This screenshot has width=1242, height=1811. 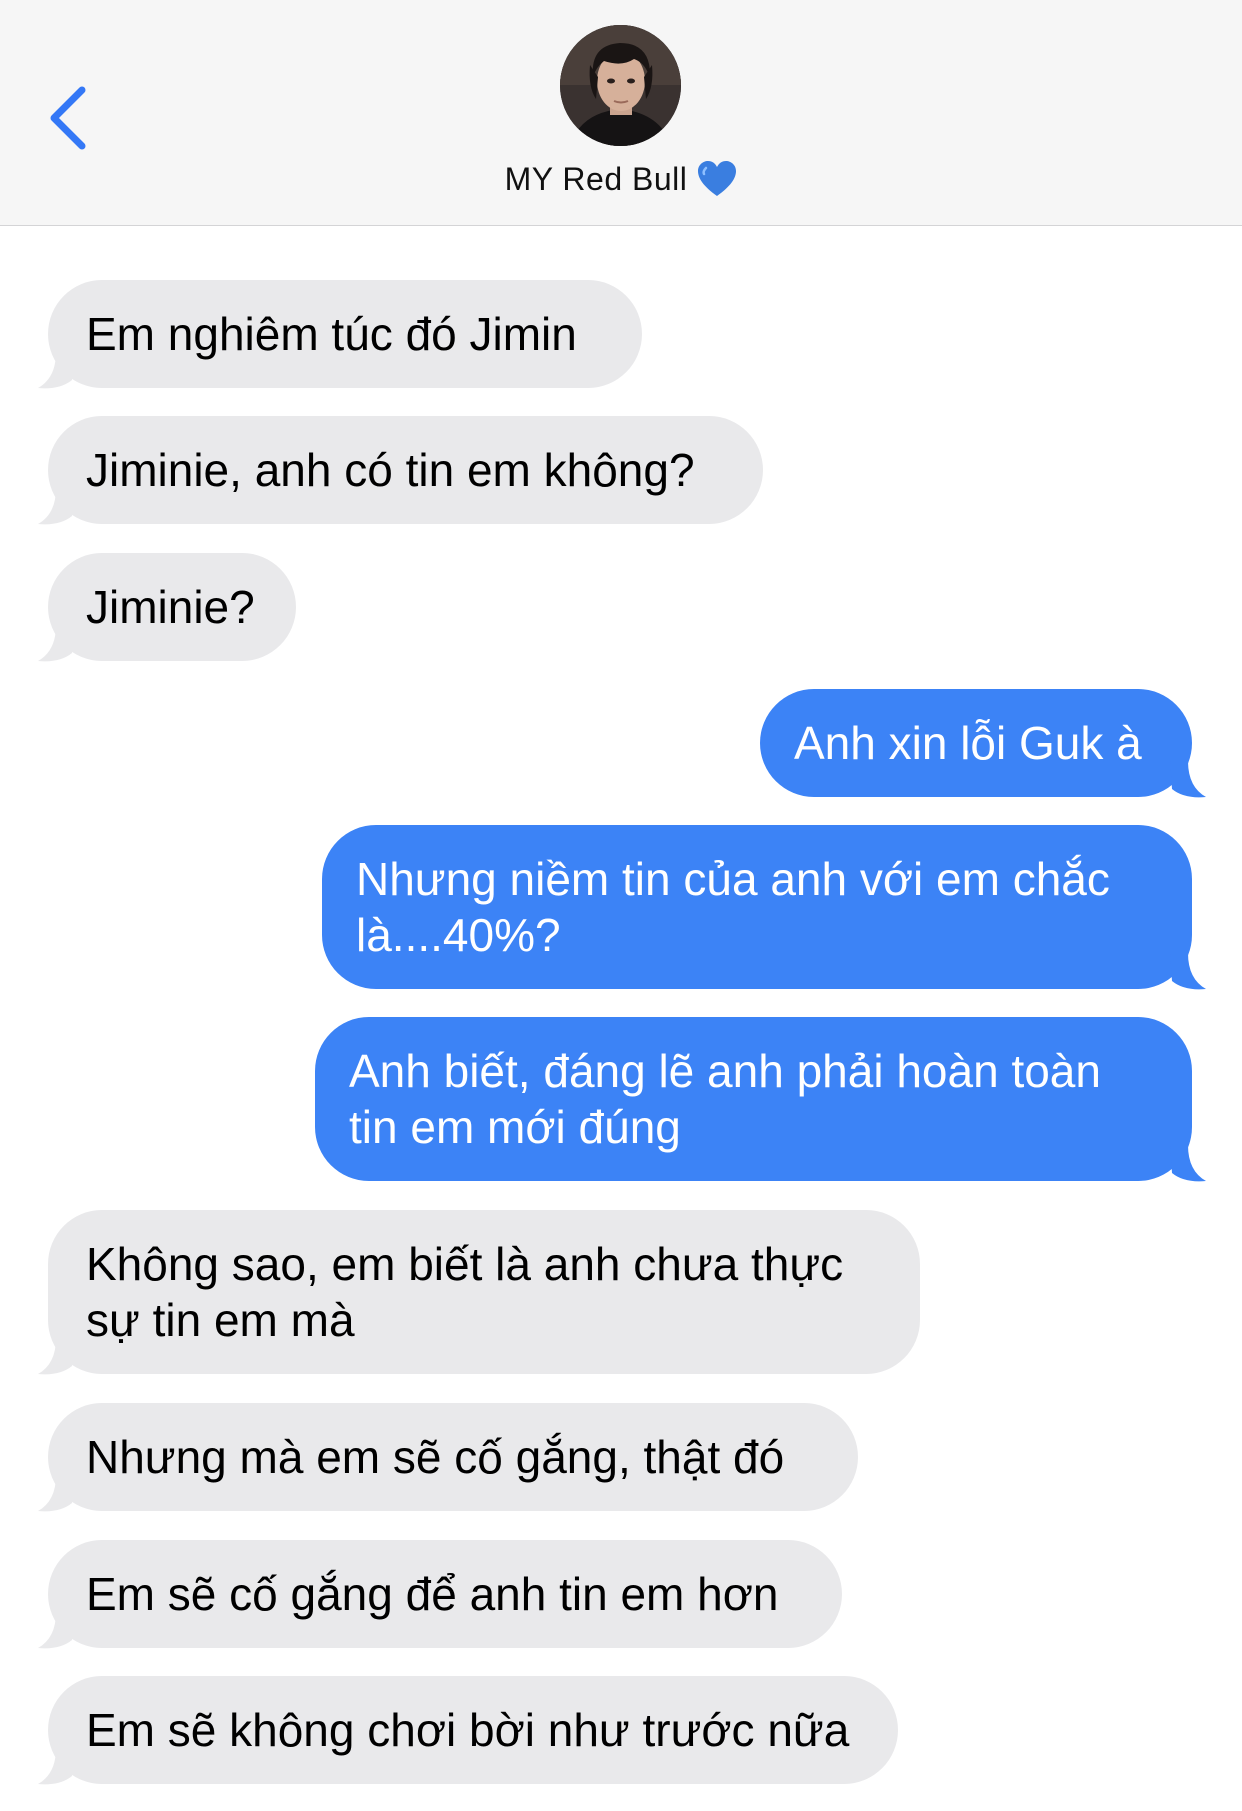 What do you see at coordinates (458, 935) in the screenshot?
I see `message-text-line: là....40%?` at bounding box center [458, 935].